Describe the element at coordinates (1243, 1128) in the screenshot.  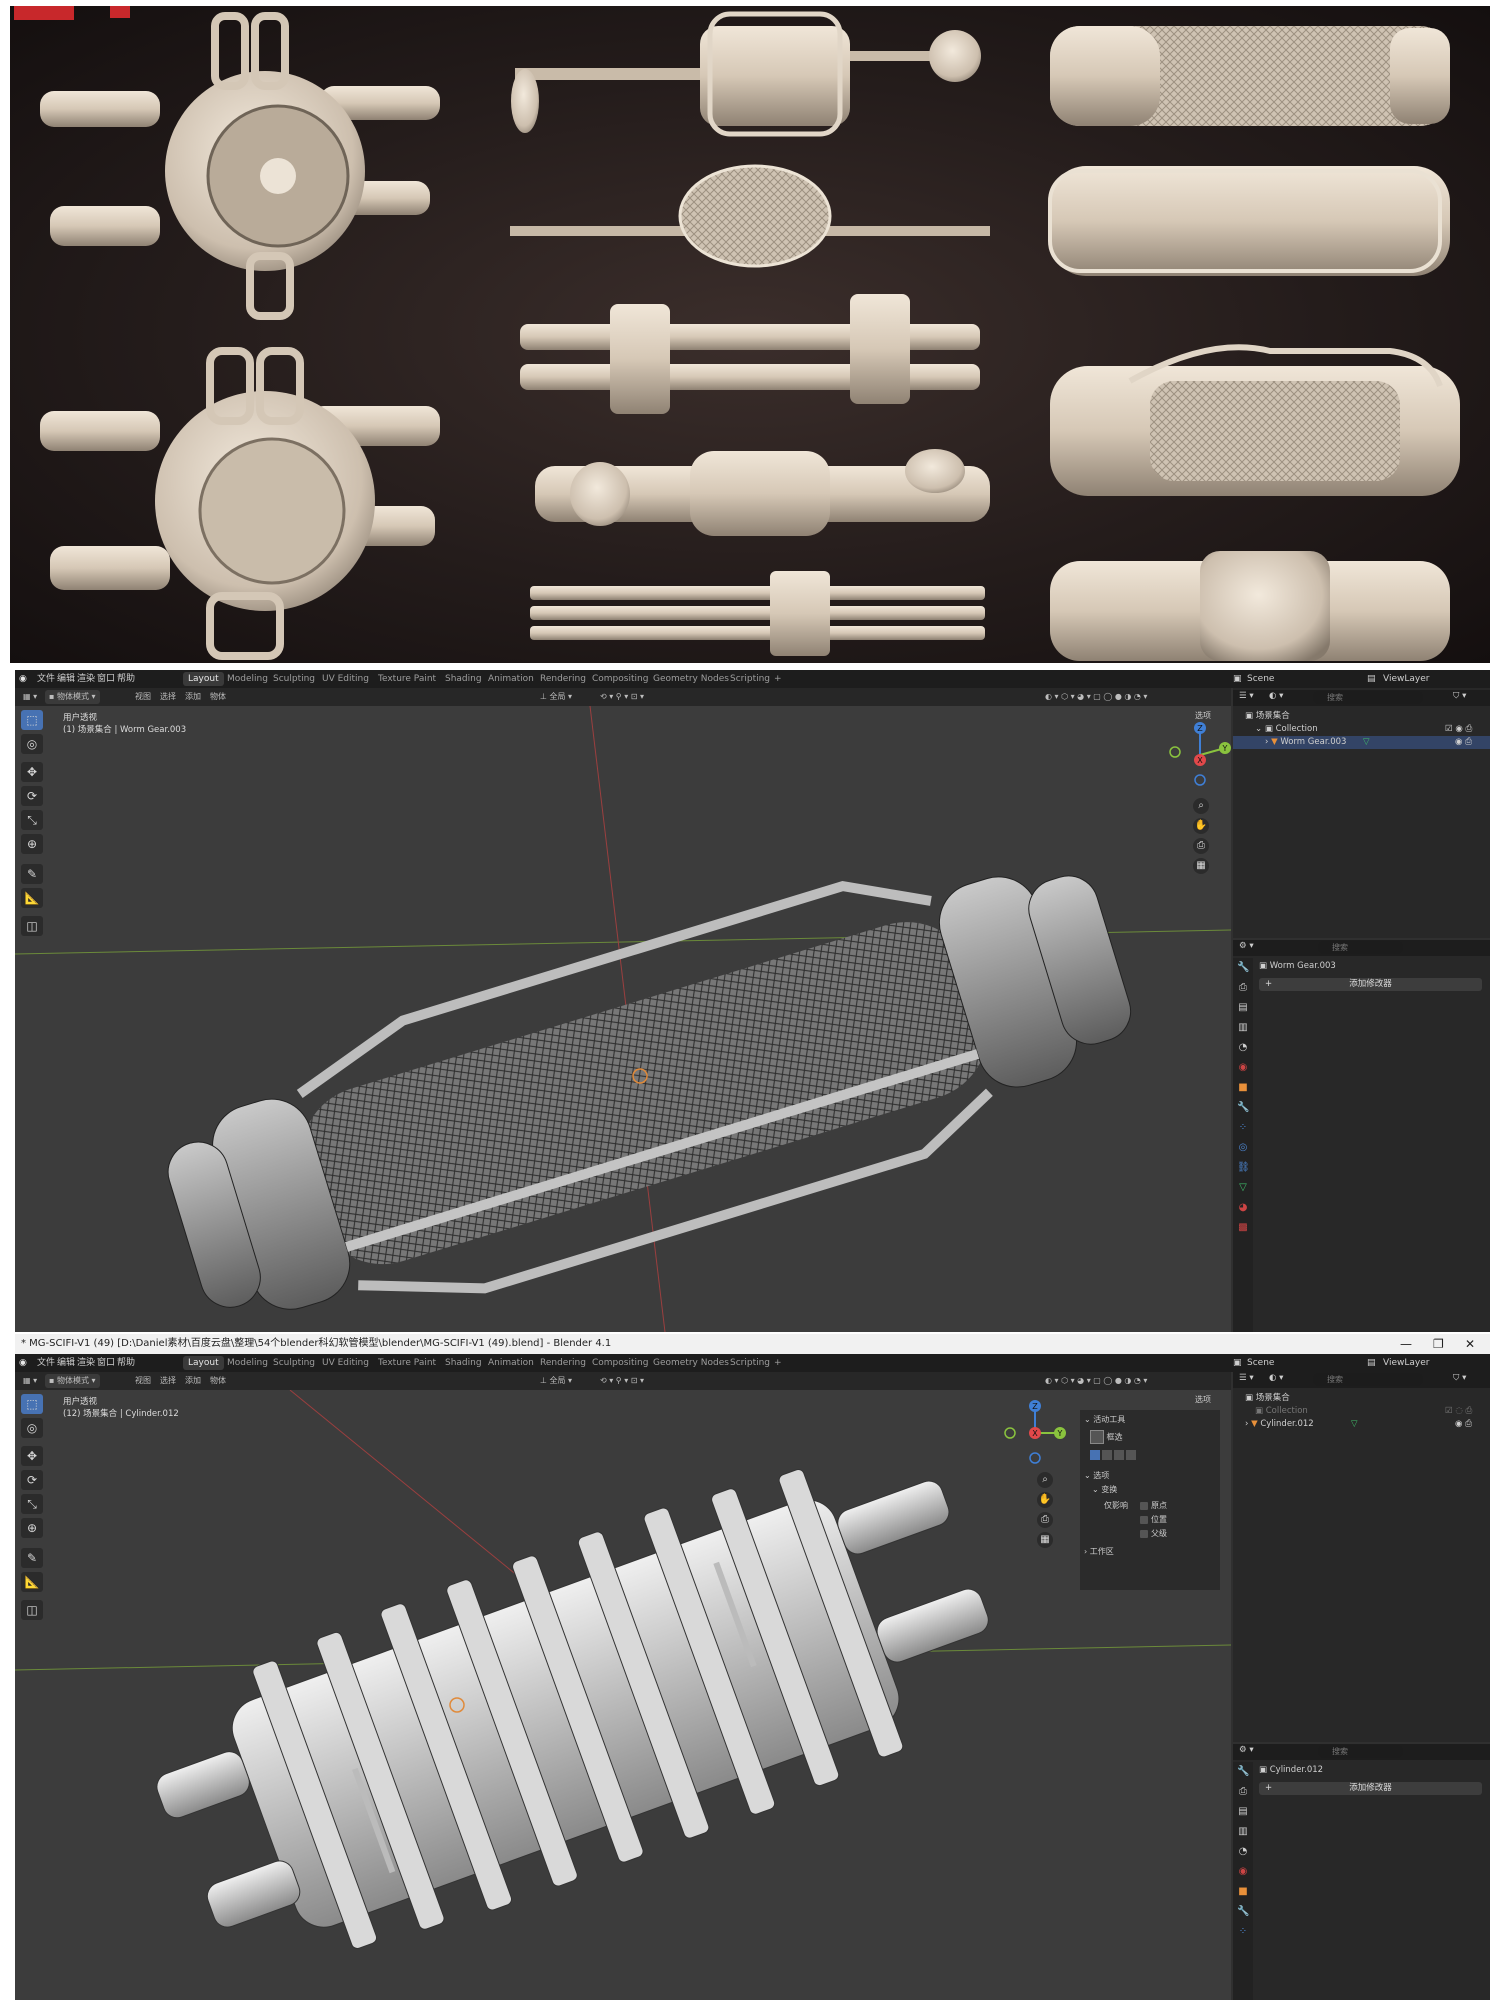
I see `particles-tab-icon: ⁘` at that location.